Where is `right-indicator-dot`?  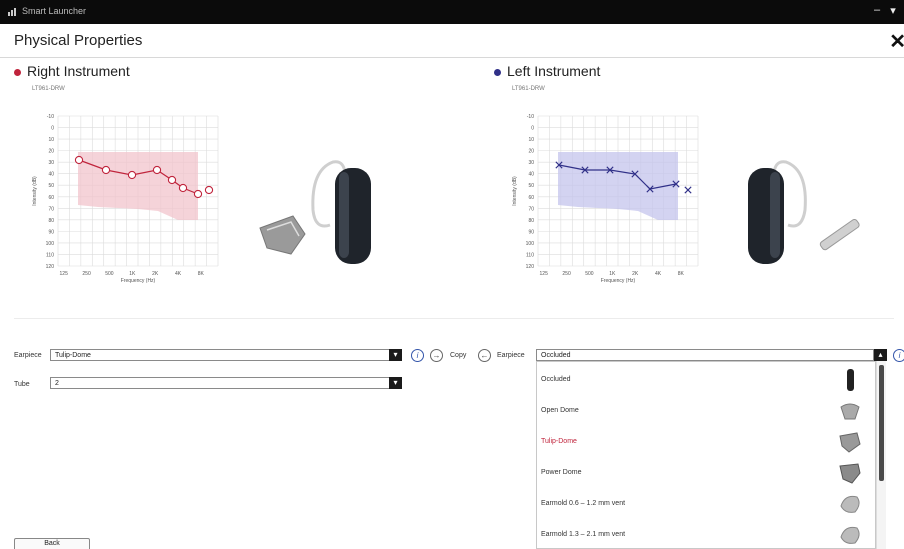 right-indicator-dot is located at coordinates (17, 72).